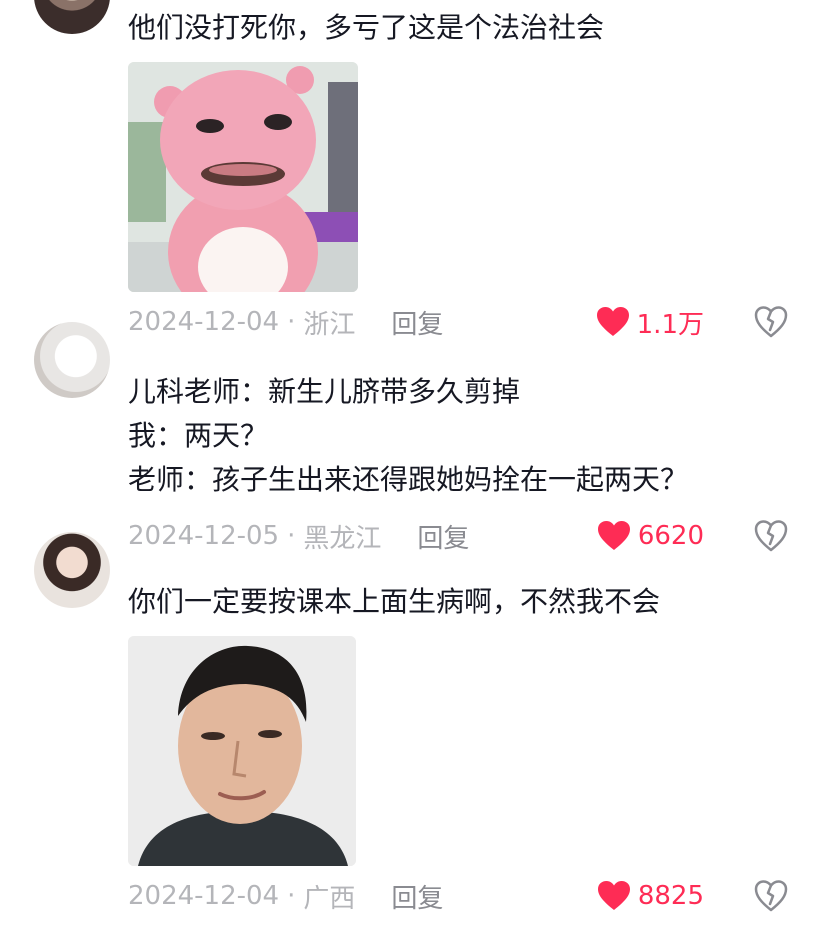  I want to click on comment-text: 他们没打死你，多亏了这是个法治社会, so click(366, 27).